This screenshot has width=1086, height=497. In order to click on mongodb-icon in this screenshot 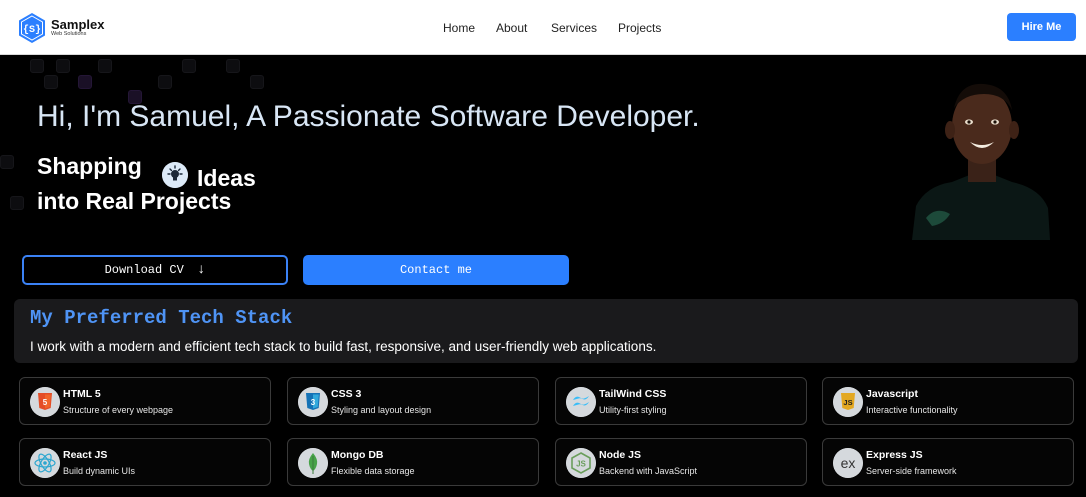, I will do `click(313, 463)`.